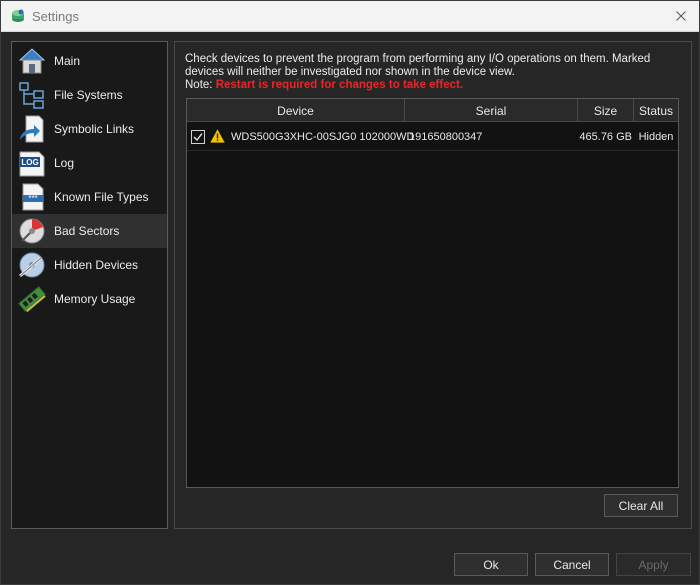 This screenshot has height=585, width=700. Describe the element at coordinates (89, 265) in the screenshot. I see `sidebar-item-hidden-devices: Hidden Devices` at that location.